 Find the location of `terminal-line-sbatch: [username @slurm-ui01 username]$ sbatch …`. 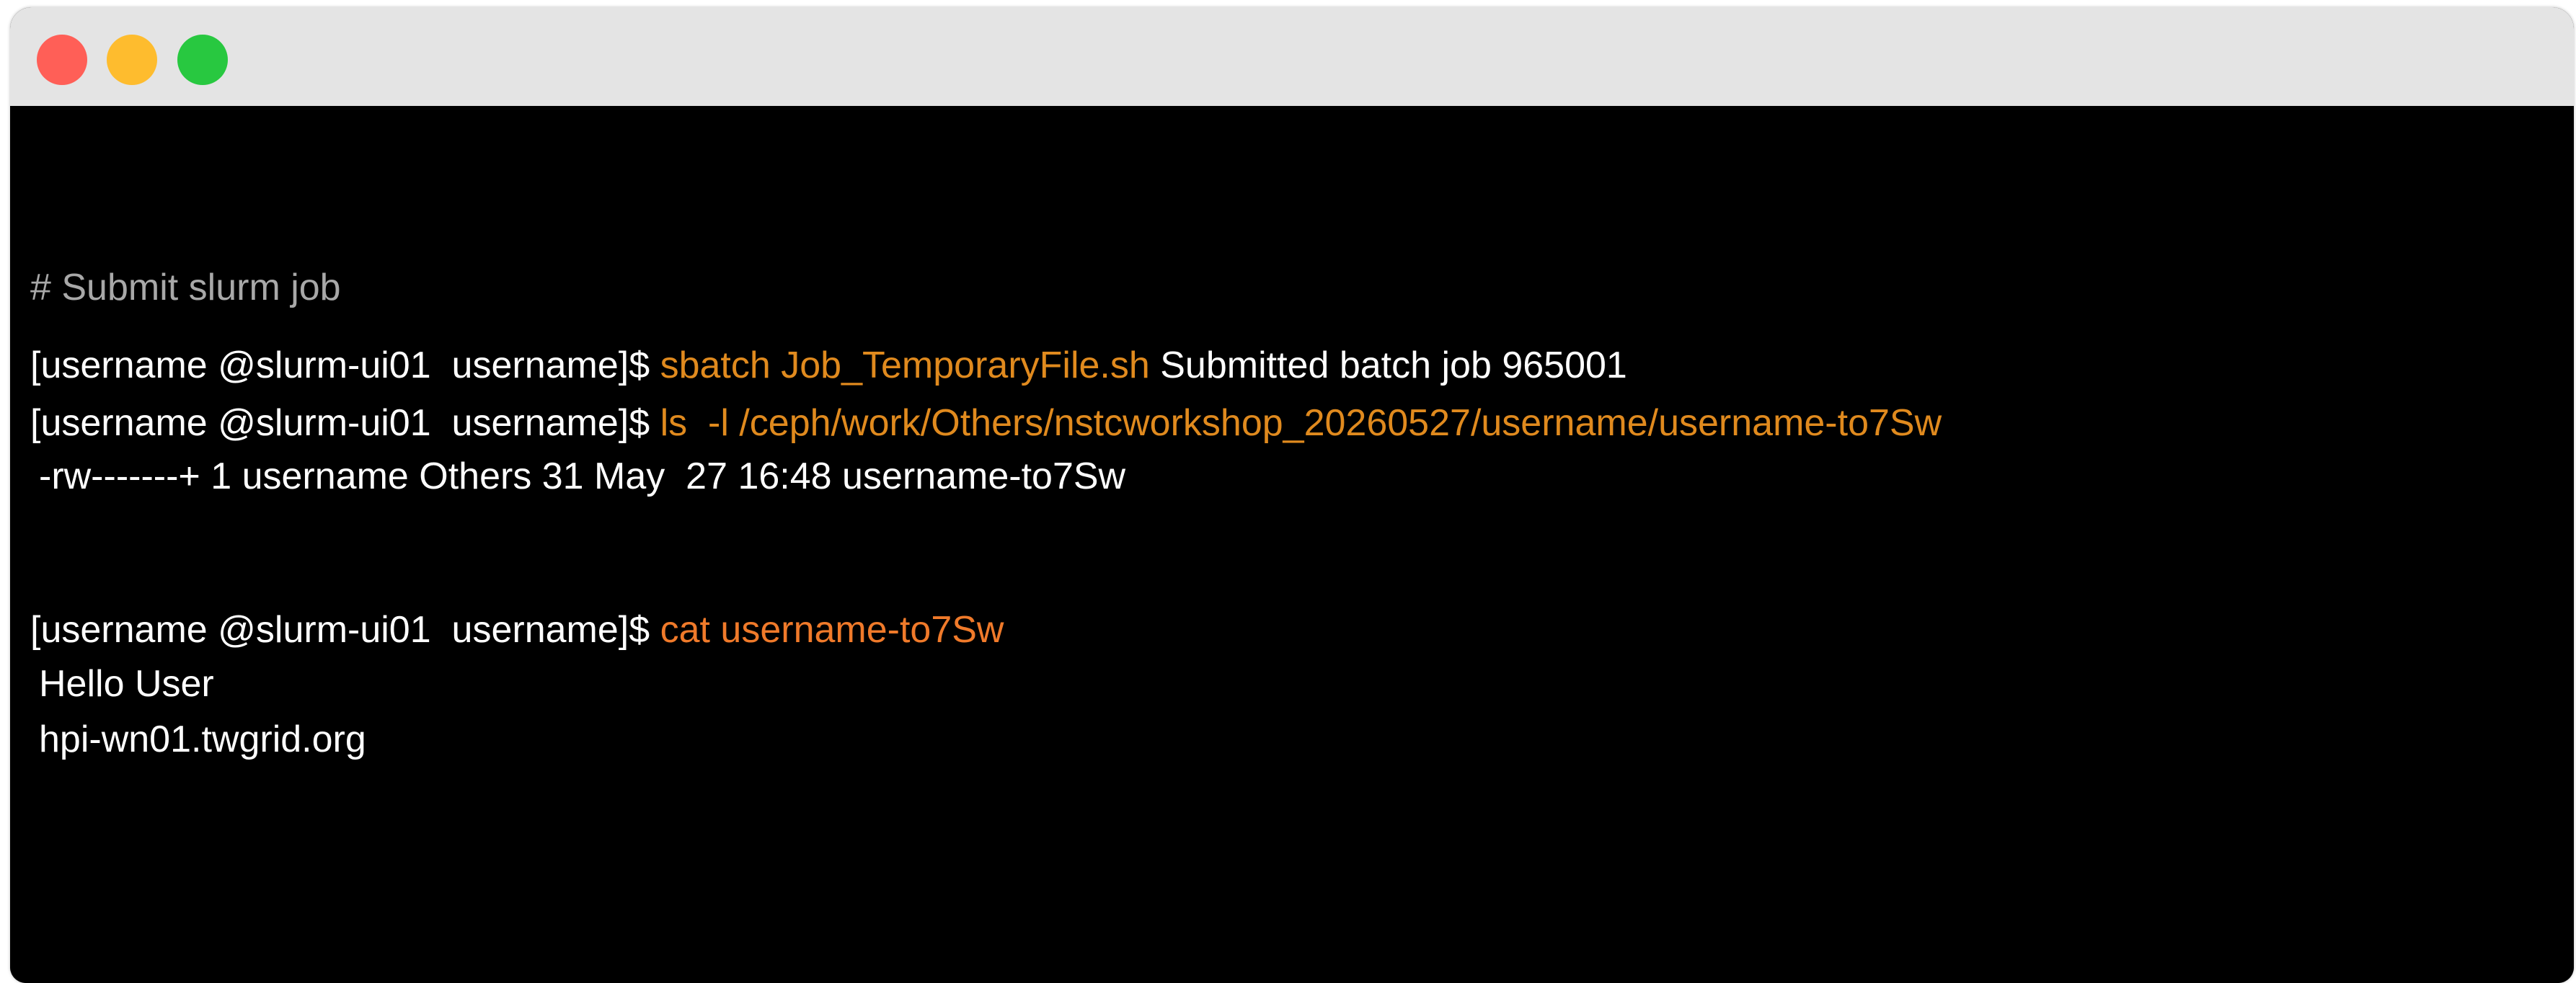

terminal-line-sbatch: [username @slurm-ui01 username]$ sbatch … is located at coordinates (828, 365).